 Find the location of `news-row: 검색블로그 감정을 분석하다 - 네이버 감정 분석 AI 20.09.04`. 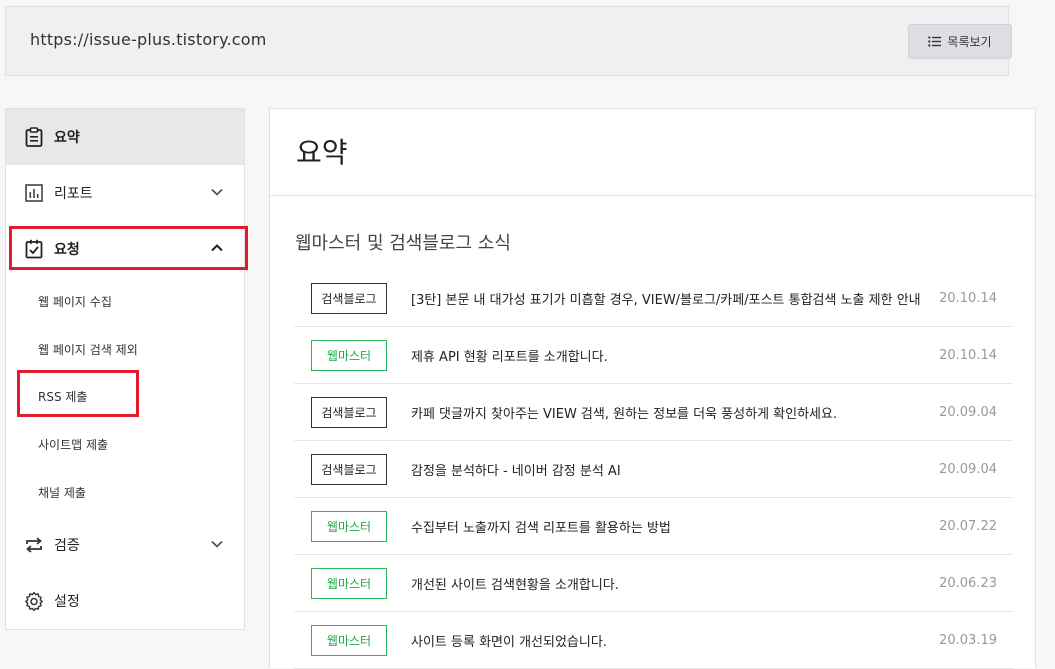

news-row: 검색블로그 감정을 분석하다 - 네이버 감정 분석 AI 20.09.04 is located at coordinates (653, 469).